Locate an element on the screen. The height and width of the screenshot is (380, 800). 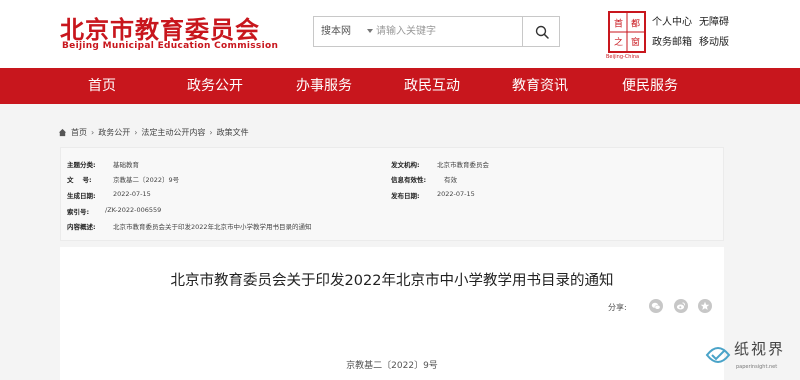
site-title: 北京市教育委员会 is located at coordinates (160, 27).